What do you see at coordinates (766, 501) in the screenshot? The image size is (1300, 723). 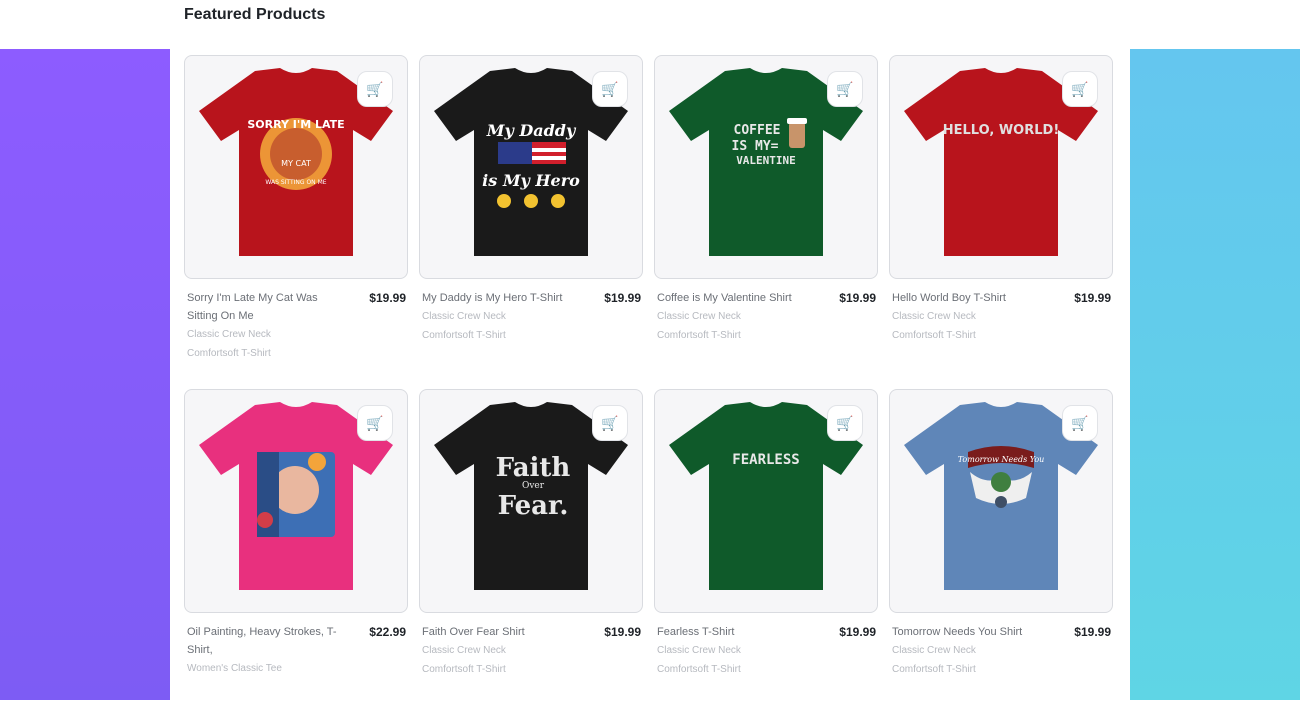 I see `product-image: FEARLESS 🛒` at bounding box center [766, 501].